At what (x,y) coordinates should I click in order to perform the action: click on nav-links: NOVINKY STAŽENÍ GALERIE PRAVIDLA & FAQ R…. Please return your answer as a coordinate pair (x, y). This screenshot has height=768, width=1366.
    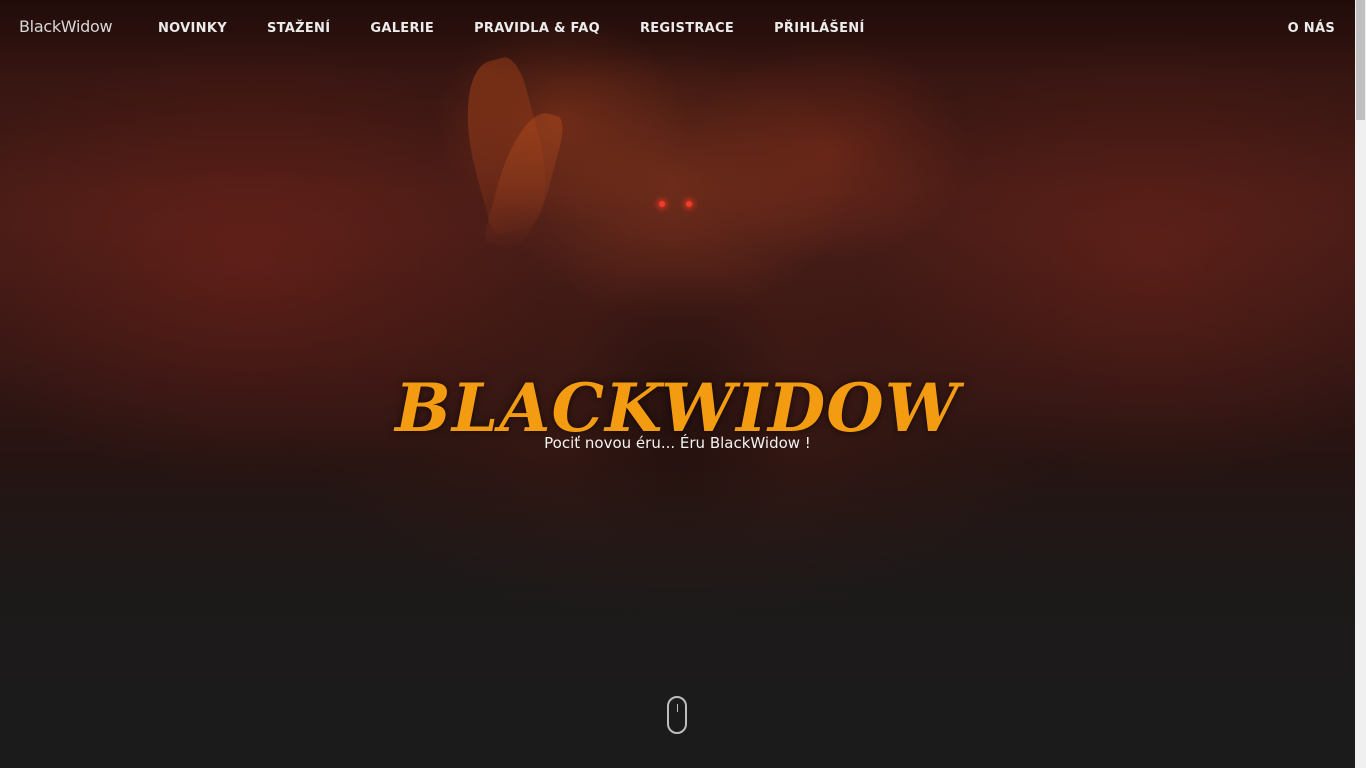
    Looking at the image, I should click on (531, 28).